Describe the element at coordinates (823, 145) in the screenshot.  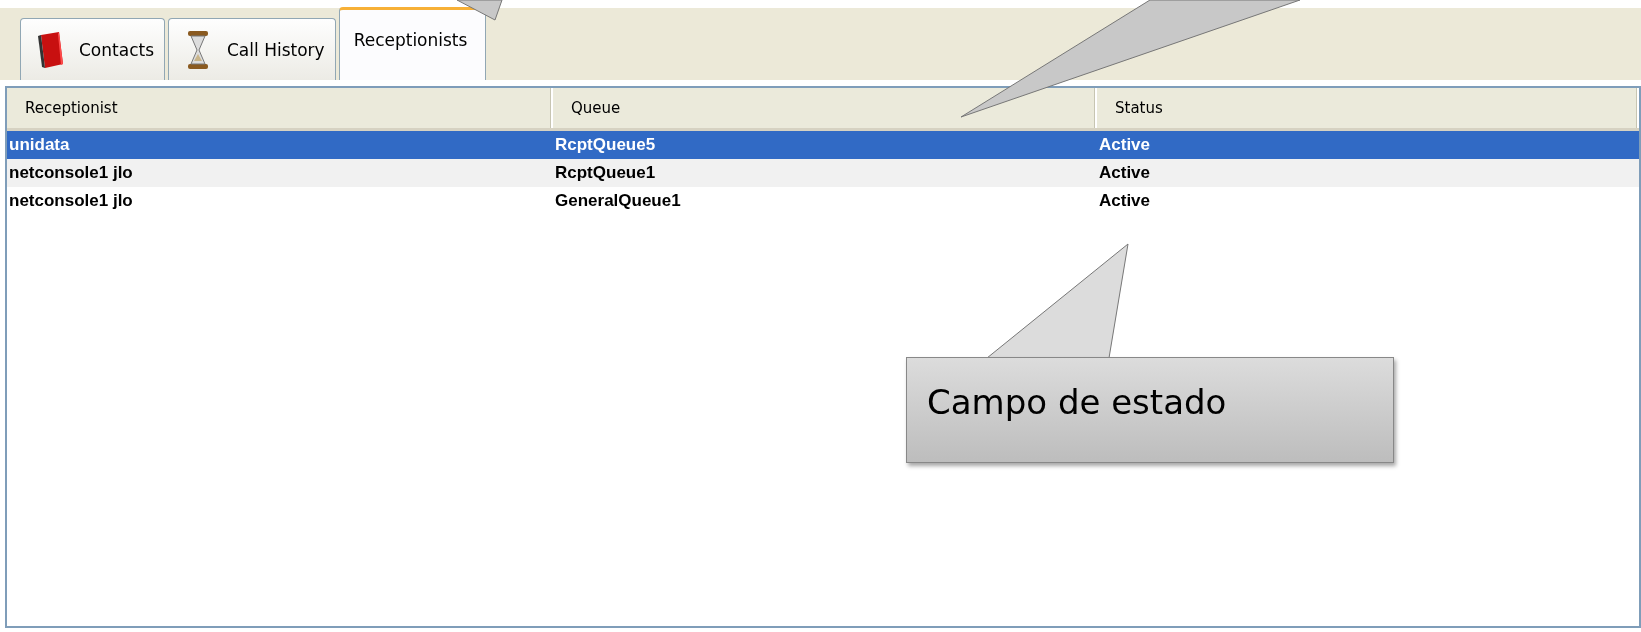
I see `table-row: unidata RcptQueue5 Active` at that location.